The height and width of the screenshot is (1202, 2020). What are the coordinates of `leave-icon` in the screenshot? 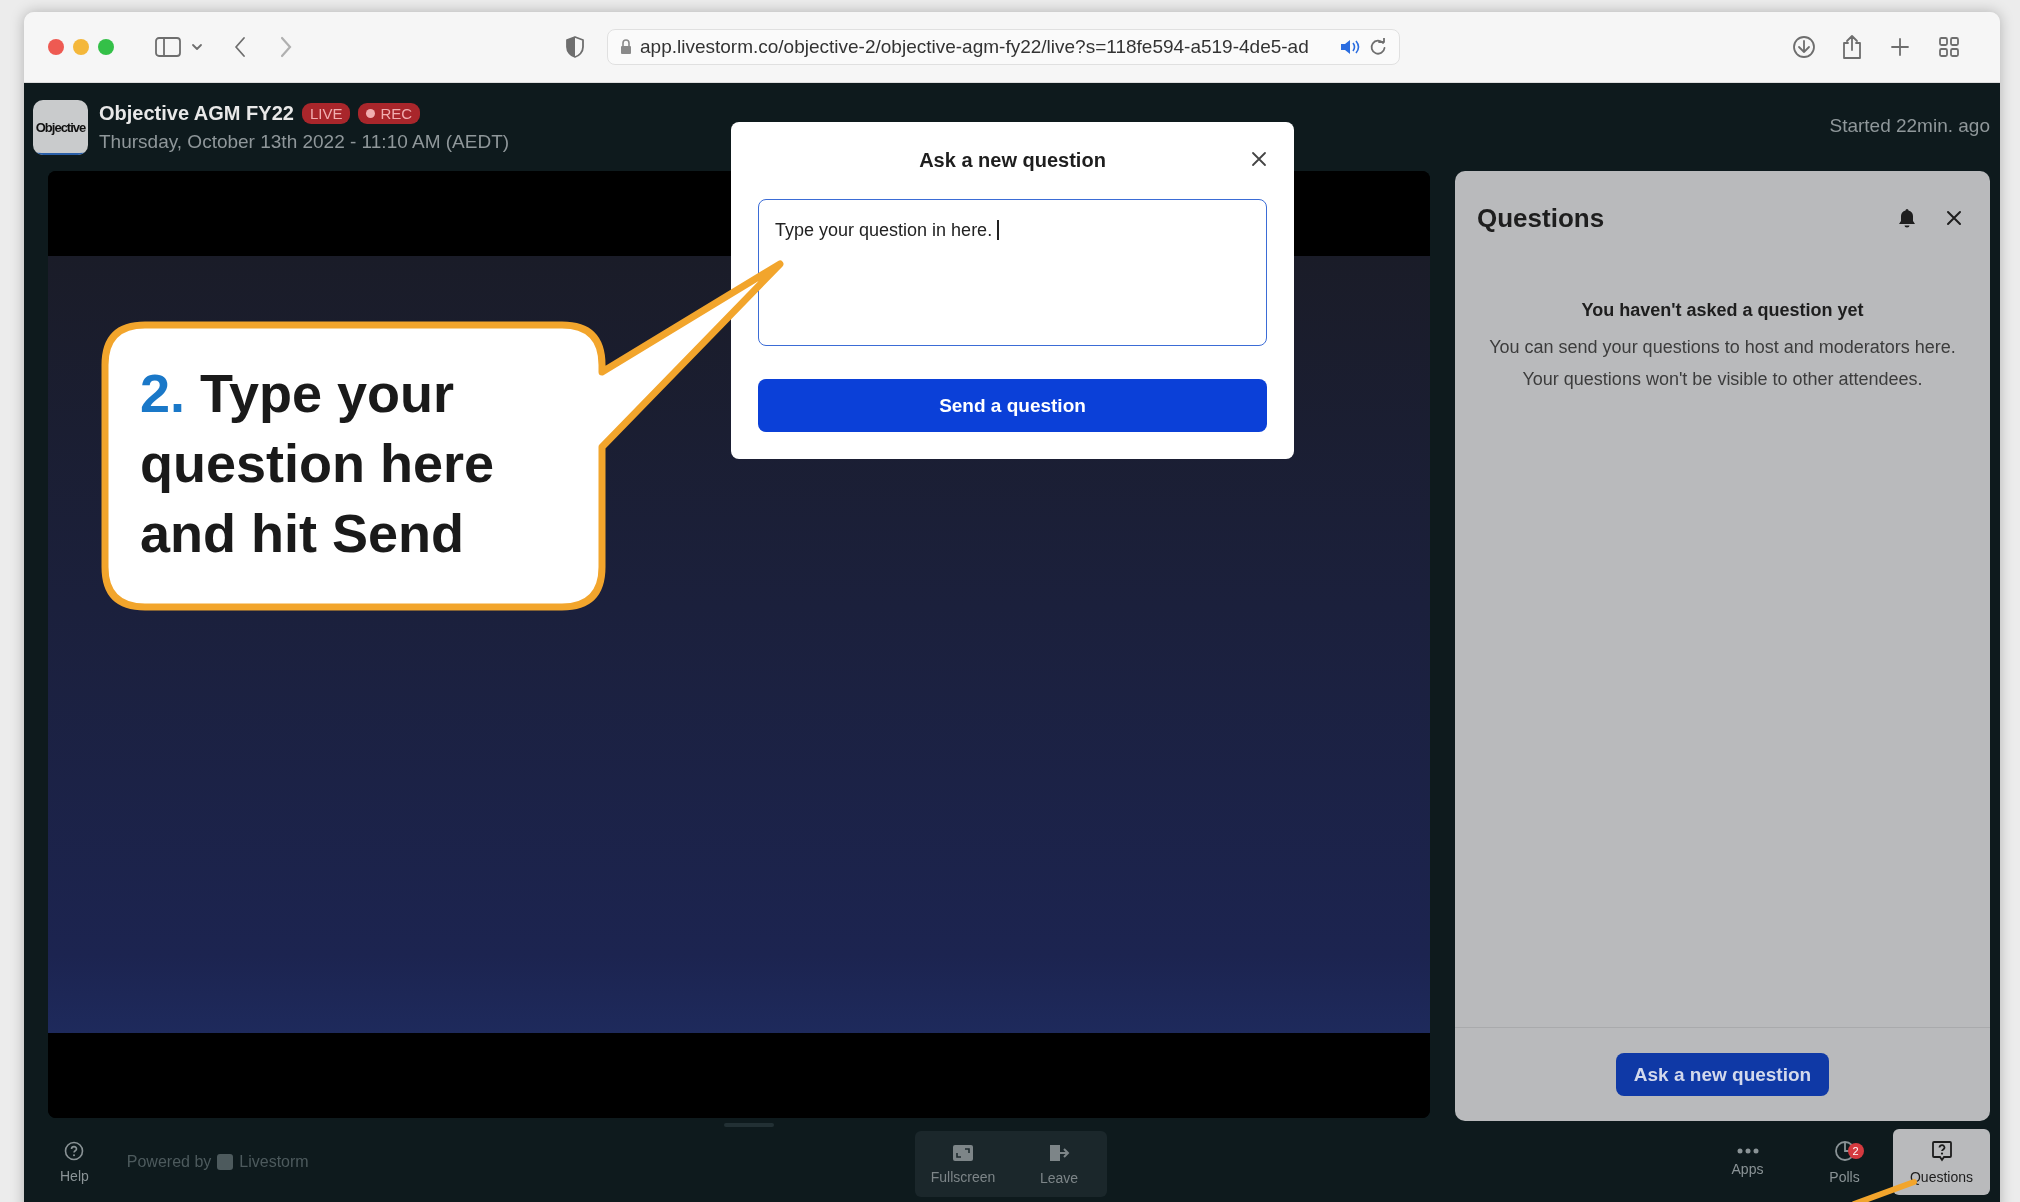 It's located at (1059, 1152).